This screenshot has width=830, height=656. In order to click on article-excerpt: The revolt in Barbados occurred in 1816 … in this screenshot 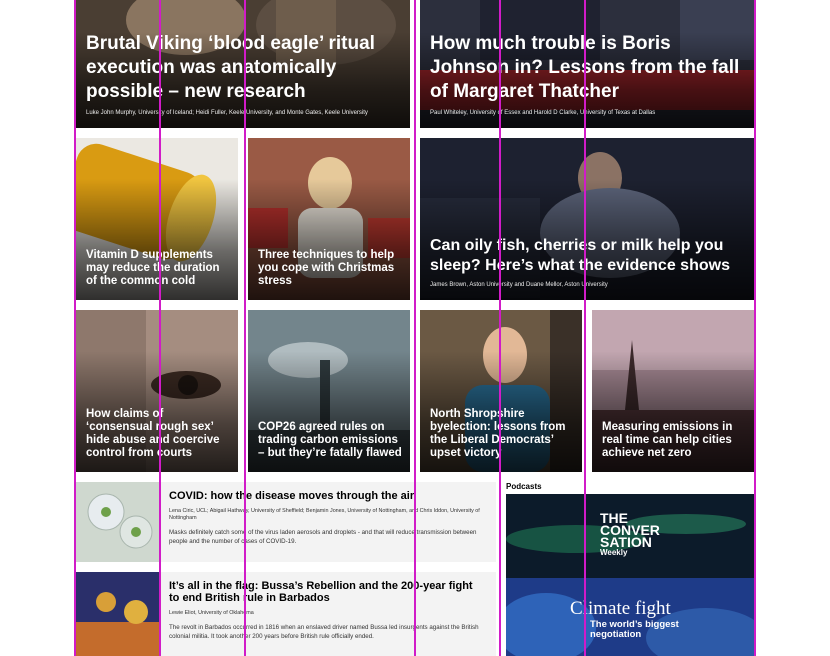, I will do `click(324, 632)`.